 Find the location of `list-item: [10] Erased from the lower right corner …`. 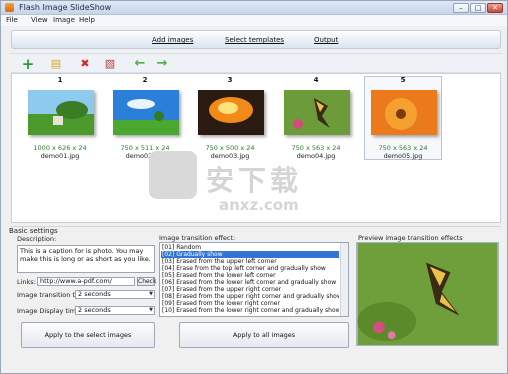

list-item: [10] Erased from the lower right corner … is located at coordinates (250, 310).